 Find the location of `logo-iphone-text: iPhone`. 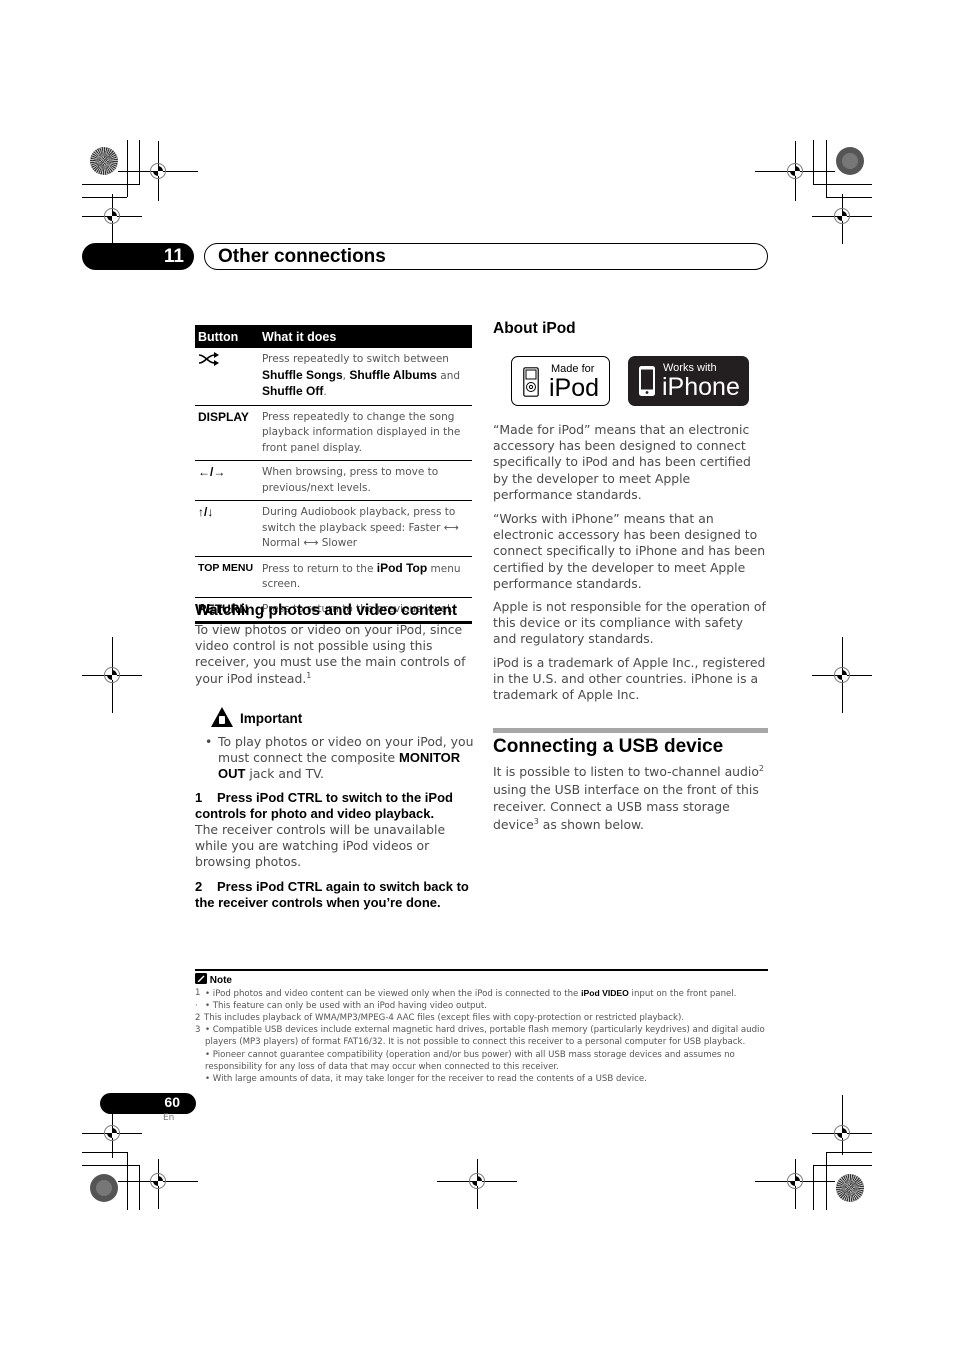

logo-iphone-text: iPhone is located at coordinates (701, 387).